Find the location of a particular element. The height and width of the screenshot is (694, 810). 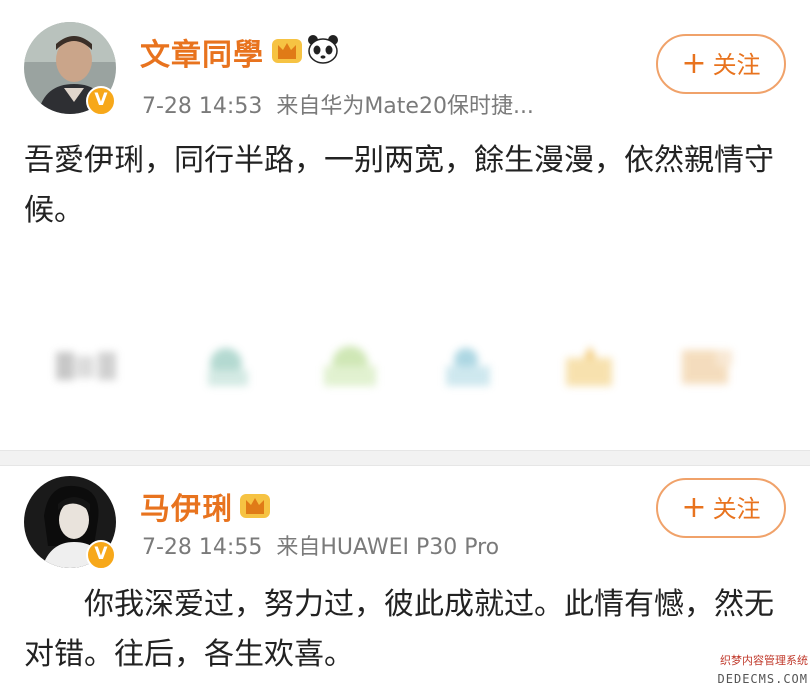

blurred-action-icons is located at coordinates (405, 368).